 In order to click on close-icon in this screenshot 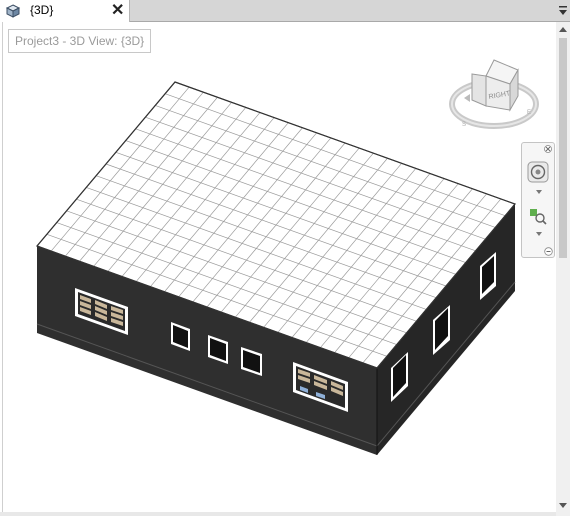, I will do `click(548, 149)`.